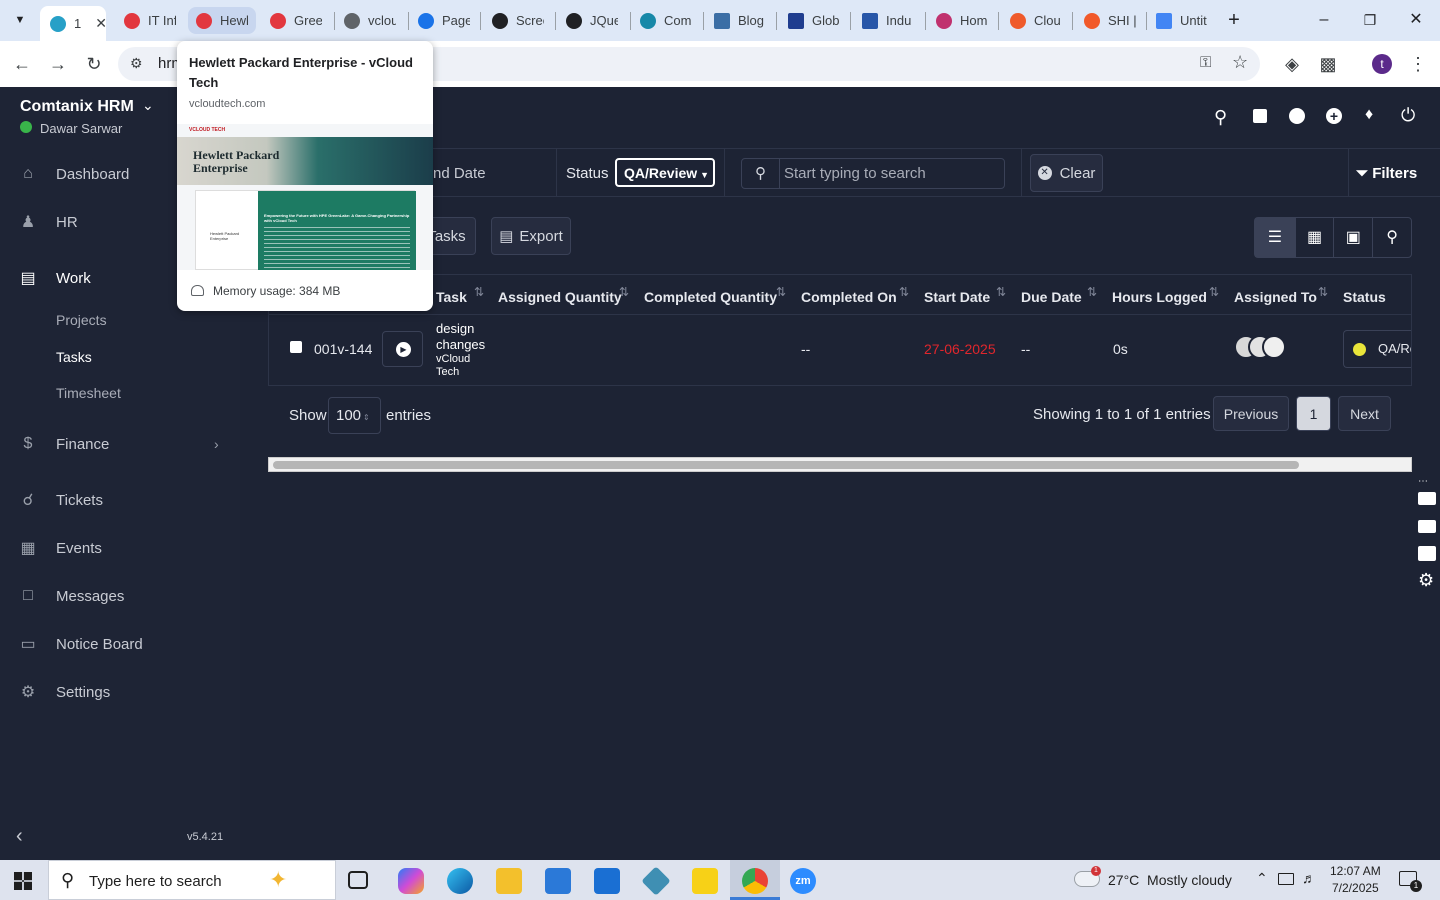 The width and height of the screenshot is (1440, 900). Describe the element at coordinates (20, 20) in the screenshot. I see `tab-search-button: ▼` at that location.